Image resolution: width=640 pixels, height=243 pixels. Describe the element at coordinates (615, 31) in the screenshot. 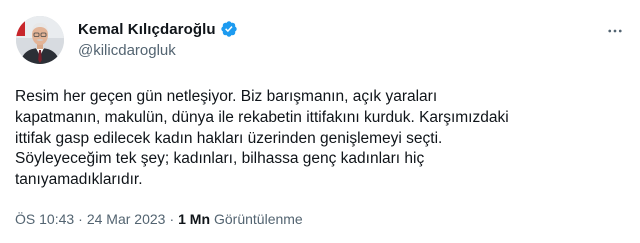

I see `more-options-icon` at that location.